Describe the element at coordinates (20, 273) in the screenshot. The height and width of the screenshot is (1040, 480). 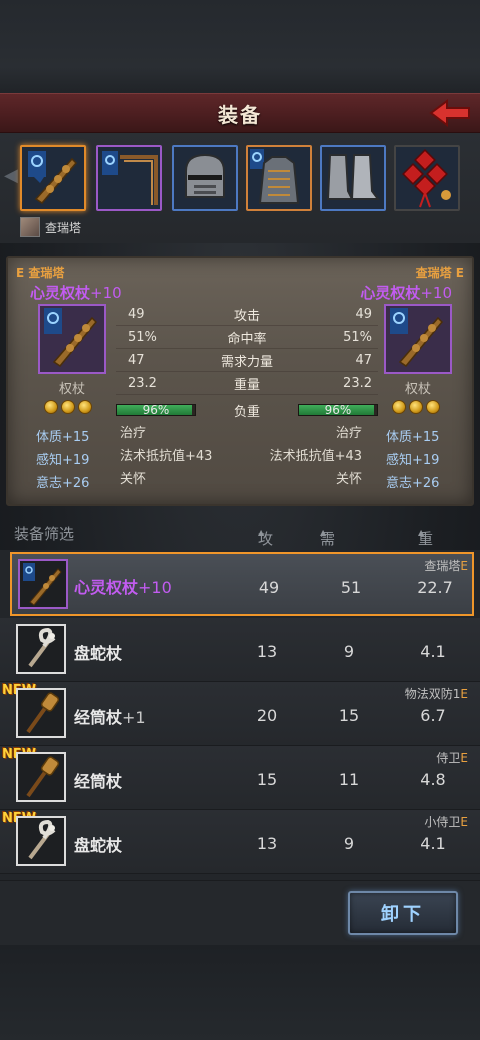
I see `left-grade: E` at that location.